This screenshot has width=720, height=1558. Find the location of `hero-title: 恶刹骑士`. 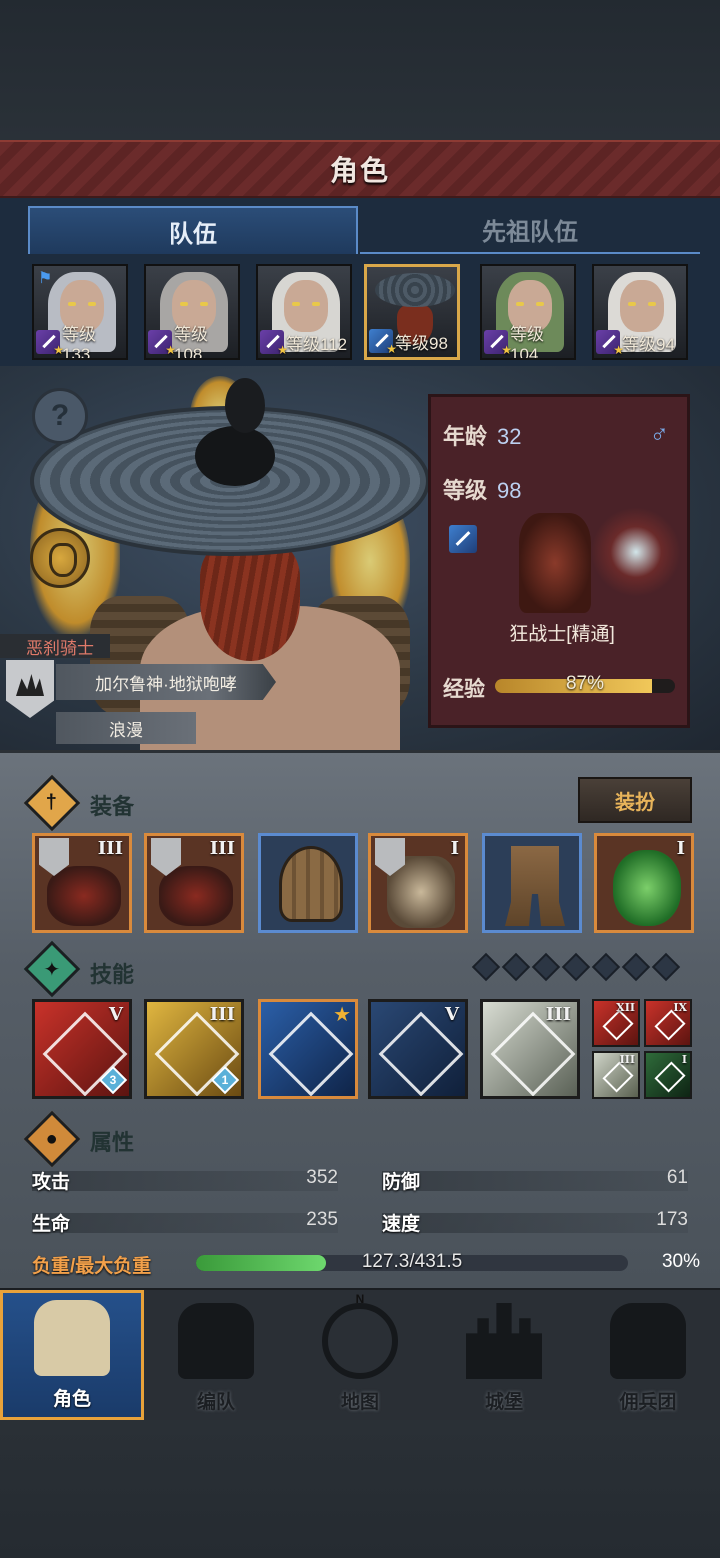

hero-title: 恶刹骑士 is located at coordinates (55, 646).